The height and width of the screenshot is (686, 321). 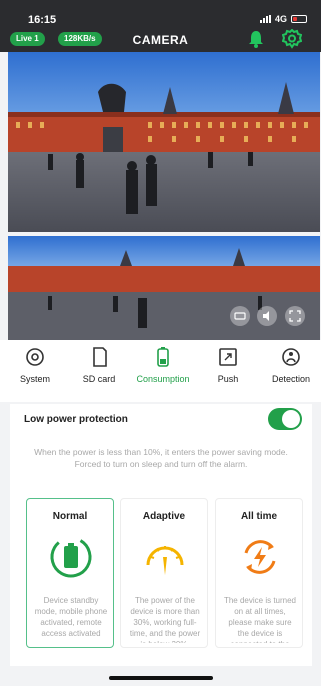 What do you see at coordinates (161, 678) in the screenshot?
I see `home-indicator` at bounding box center [161, 678].